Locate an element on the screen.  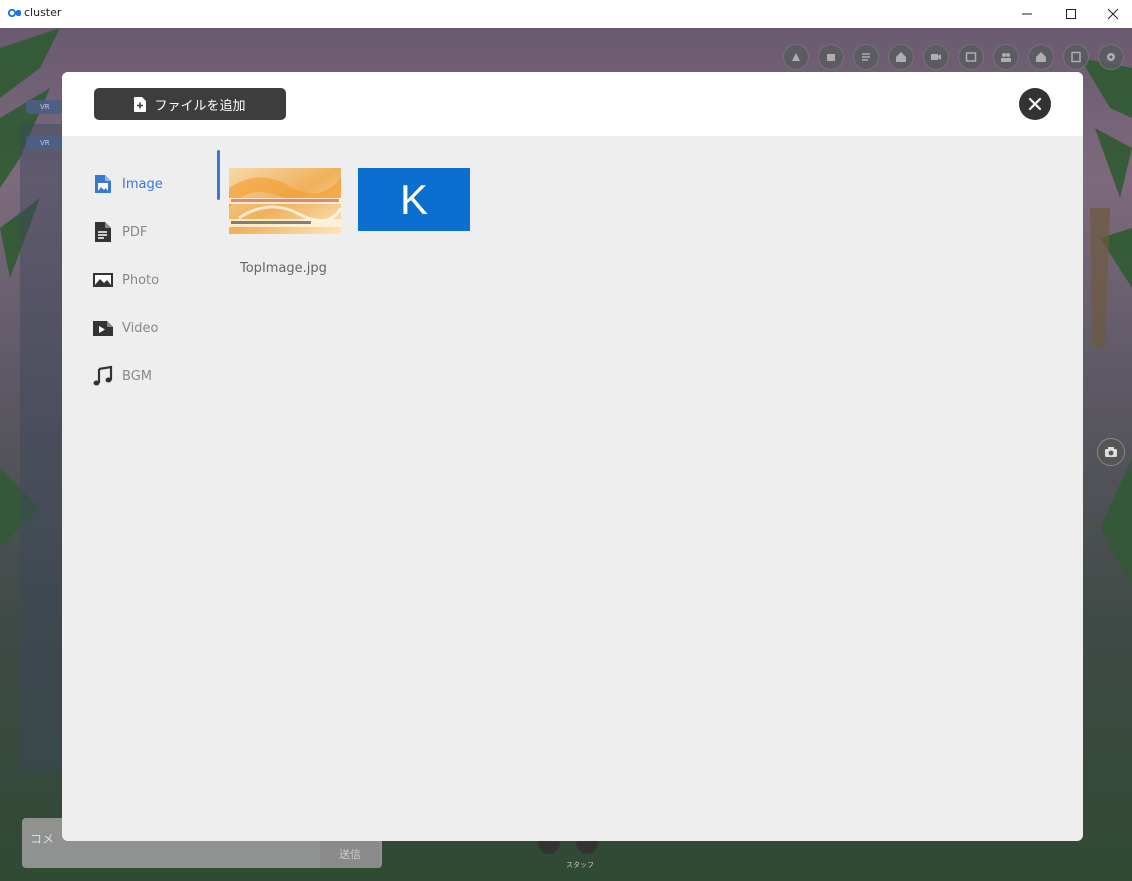
top-toolbar is located at coordinates (953, 57).